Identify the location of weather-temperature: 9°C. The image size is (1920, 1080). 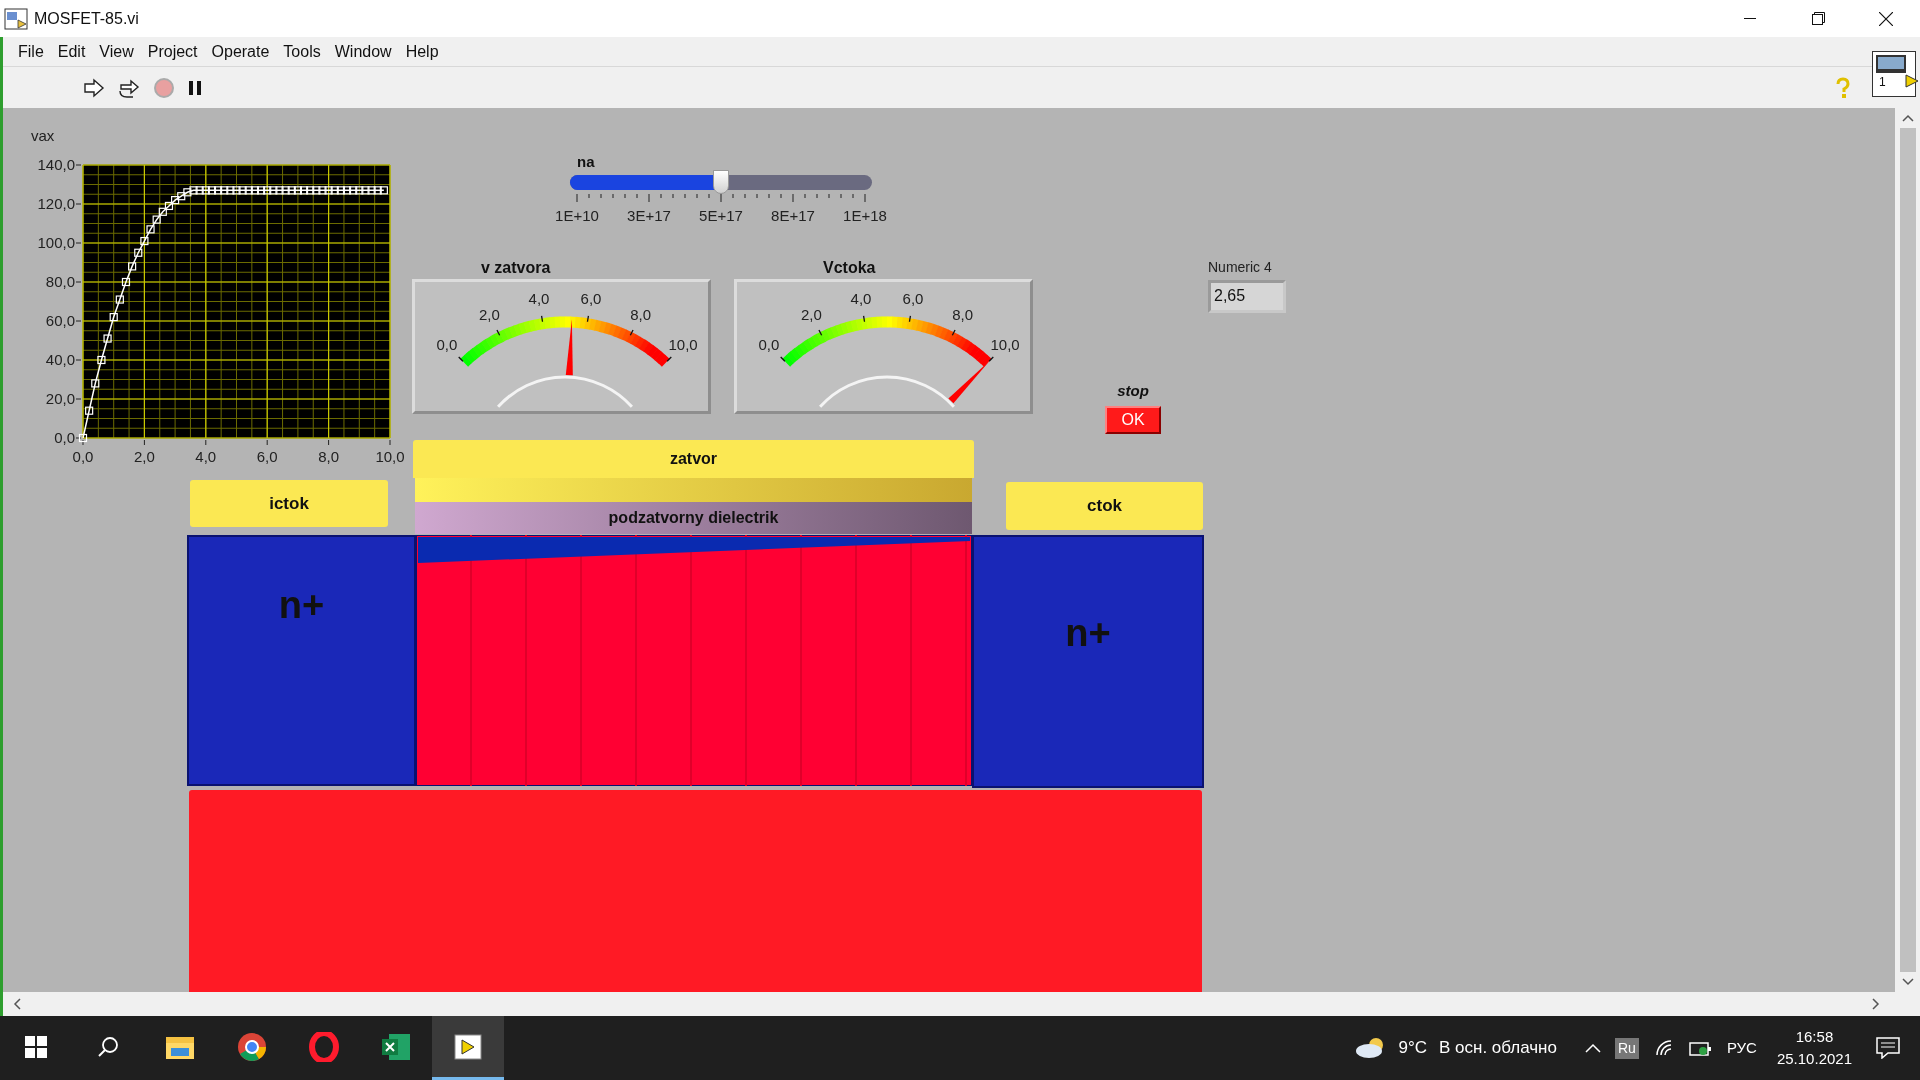
(1412, 1048).